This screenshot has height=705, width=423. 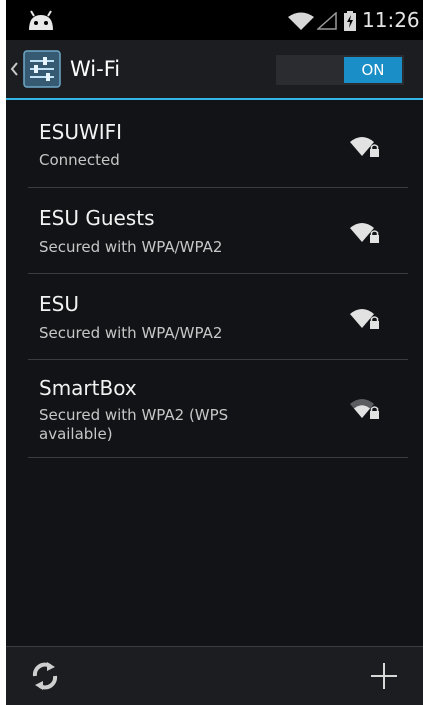 I want to click on status-bar: 11:26, so click(x=214, y=20).